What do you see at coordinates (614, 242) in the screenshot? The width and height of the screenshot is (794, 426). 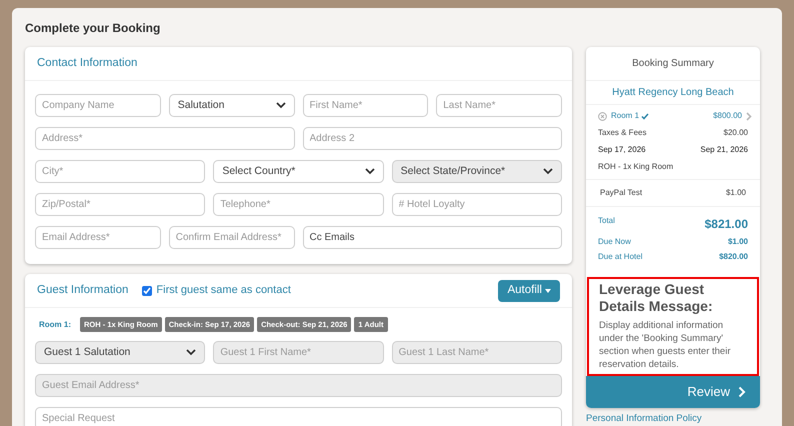 I see `total-label: Due Now` at bounding box center [614, 242].